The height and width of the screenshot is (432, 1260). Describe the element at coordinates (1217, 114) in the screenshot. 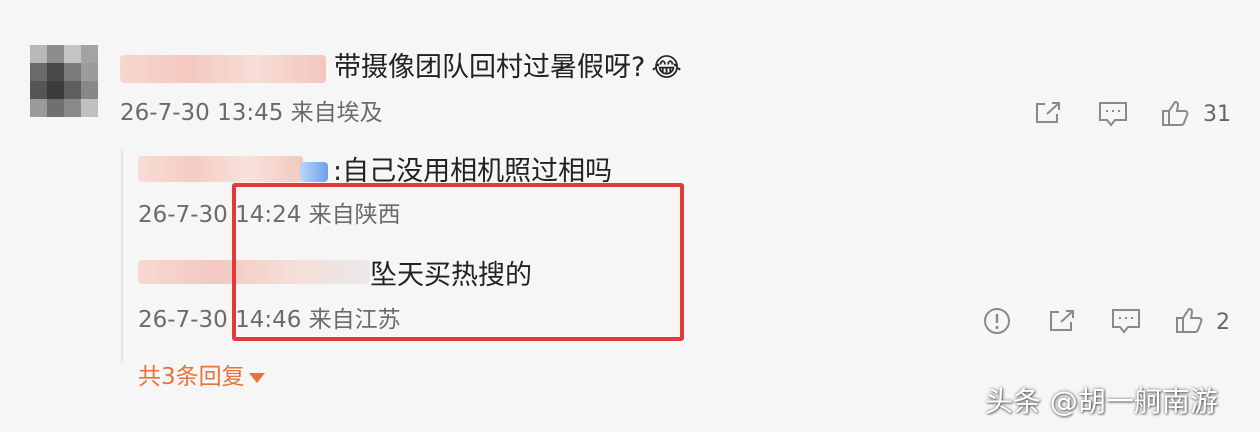

I see `like-count: 31` at that location.